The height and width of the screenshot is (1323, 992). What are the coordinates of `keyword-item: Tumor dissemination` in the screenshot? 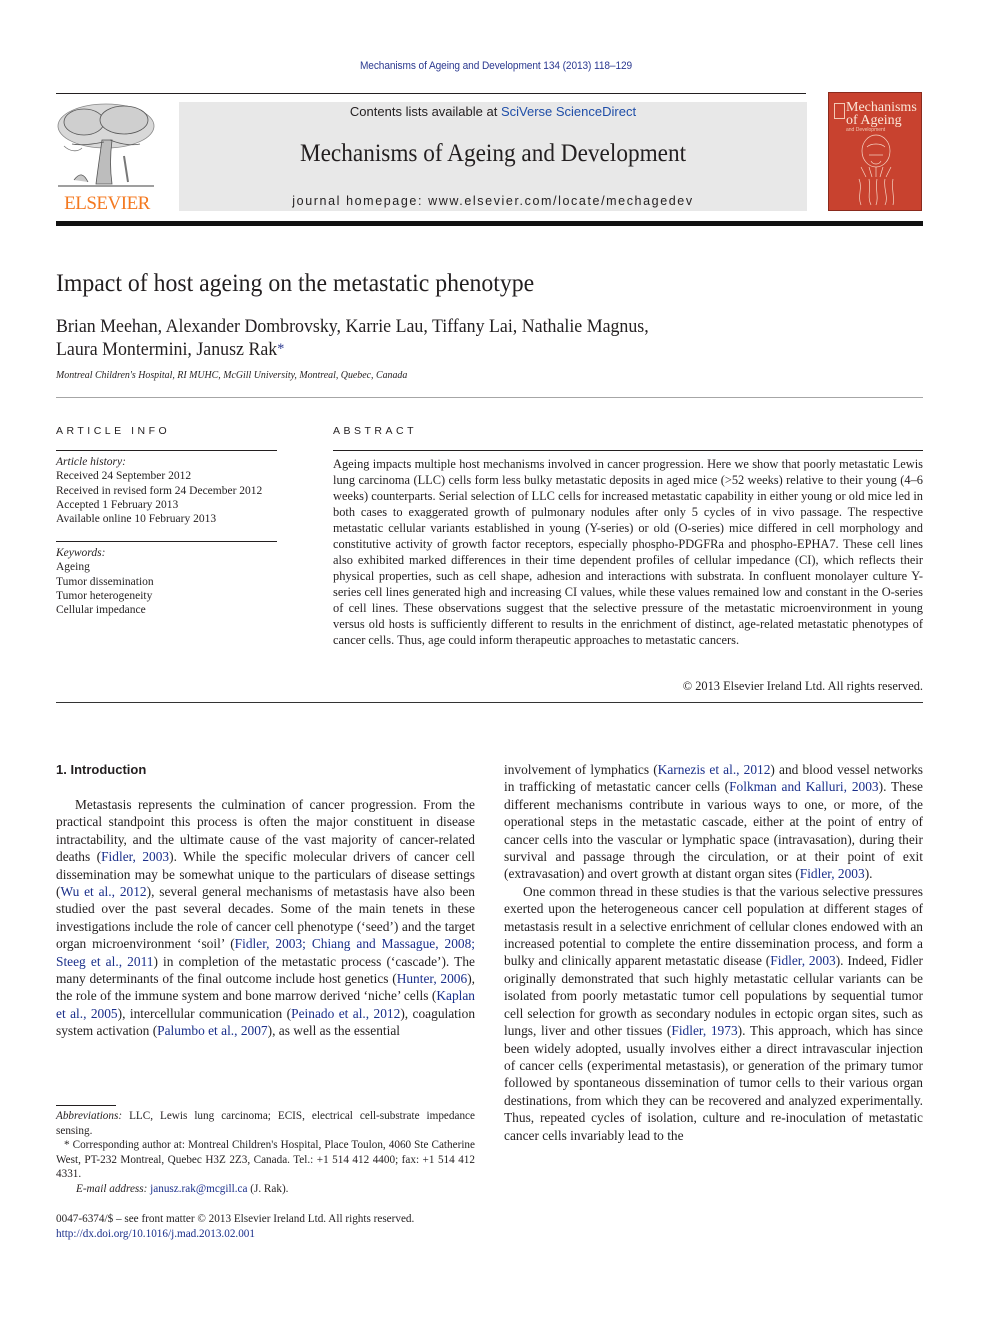 It's located at (105, 581).